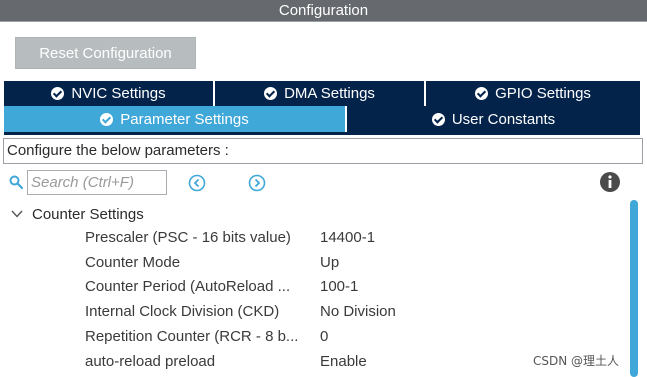 The width and height of the screenshot is (647, 377). What do you see at coordinates (17, 214) in the screenshot?
I see `chevron-down-icon` at bounding box center [17, 214].